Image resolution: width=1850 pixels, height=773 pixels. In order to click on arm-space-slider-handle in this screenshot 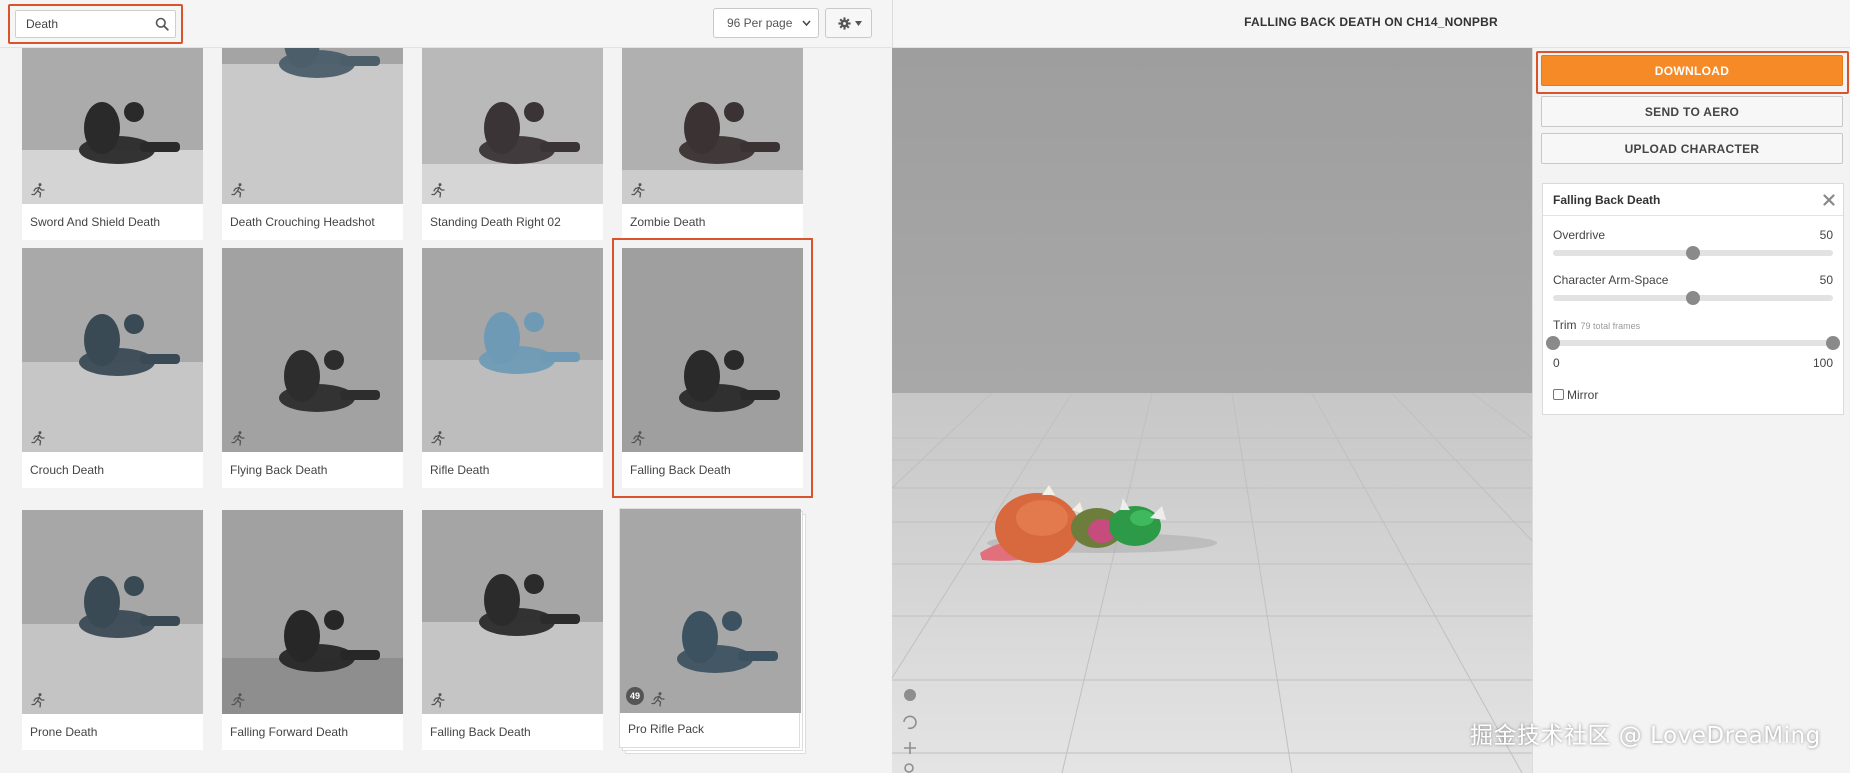, I will do `click(1693, 298)`.